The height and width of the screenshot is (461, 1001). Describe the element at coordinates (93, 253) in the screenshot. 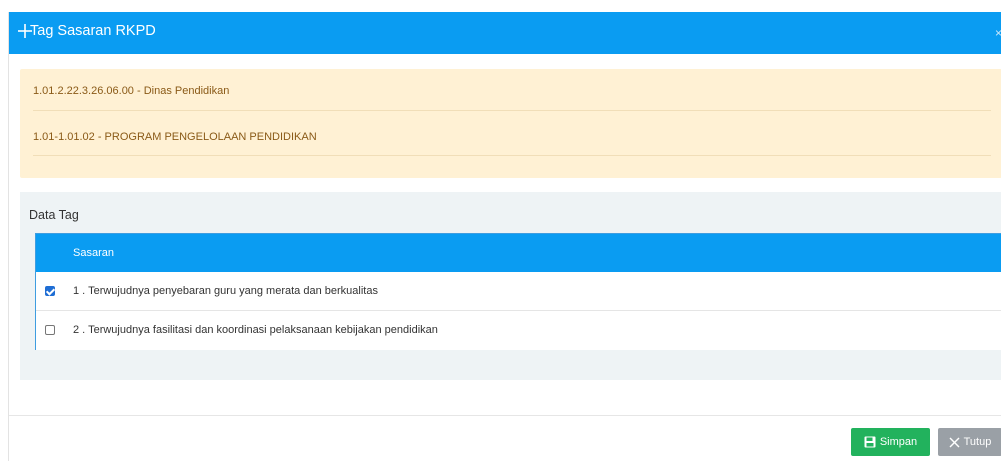

I see `column-header-sasaran: Sasaran` at that location.